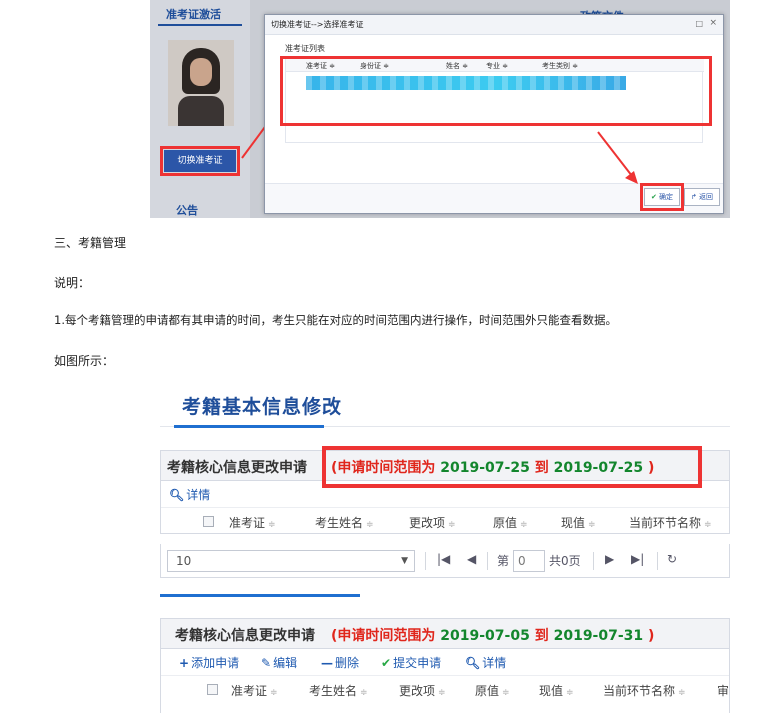  What do you see at coordinates (609, 559) in the screenshot?
I see `next-page-icon: ▶` at bounding box center [609, 559].